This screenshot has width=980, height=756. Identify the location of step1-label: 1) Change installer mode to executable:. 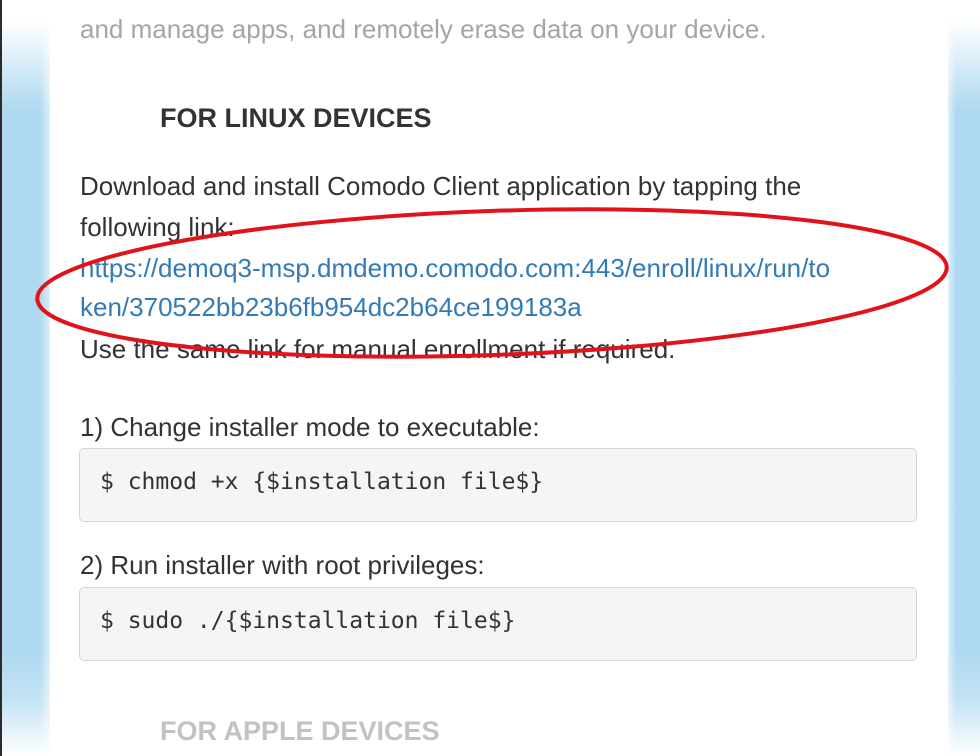
(310, 427).